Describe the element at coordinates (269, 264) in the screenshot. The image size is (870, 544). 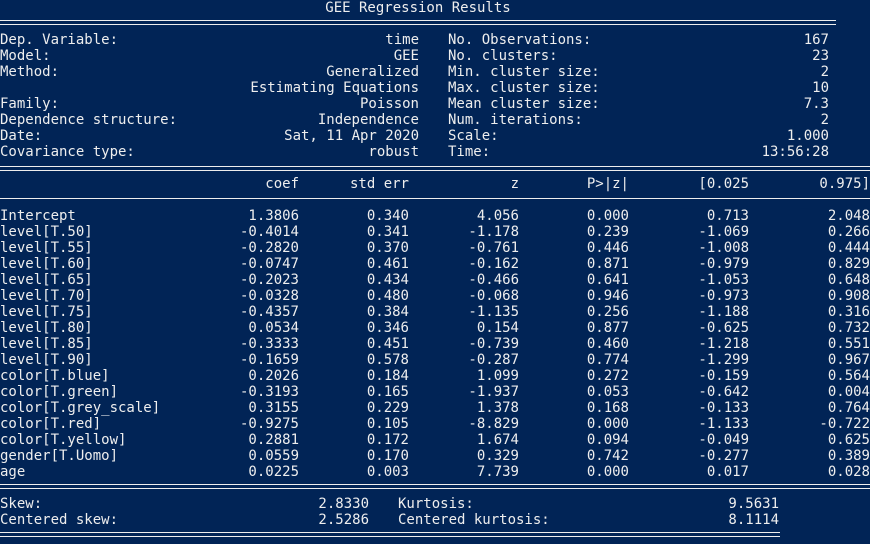
I see `coef-value: -0.0747` at that location.